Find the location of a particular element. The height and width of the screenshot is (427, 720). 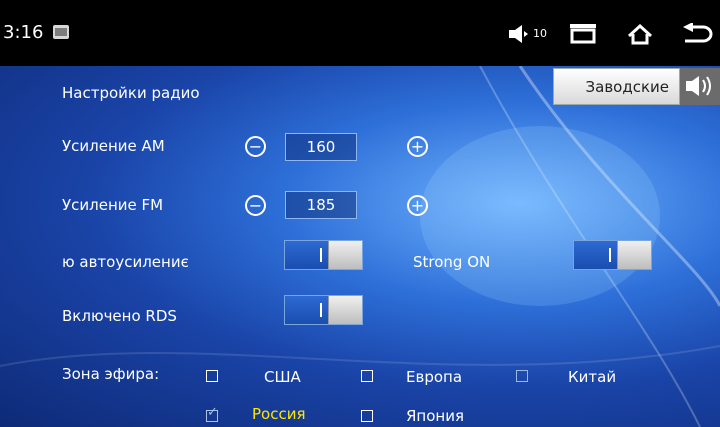

zone-label: Зона эфира: is located at coordinates (111, 374).